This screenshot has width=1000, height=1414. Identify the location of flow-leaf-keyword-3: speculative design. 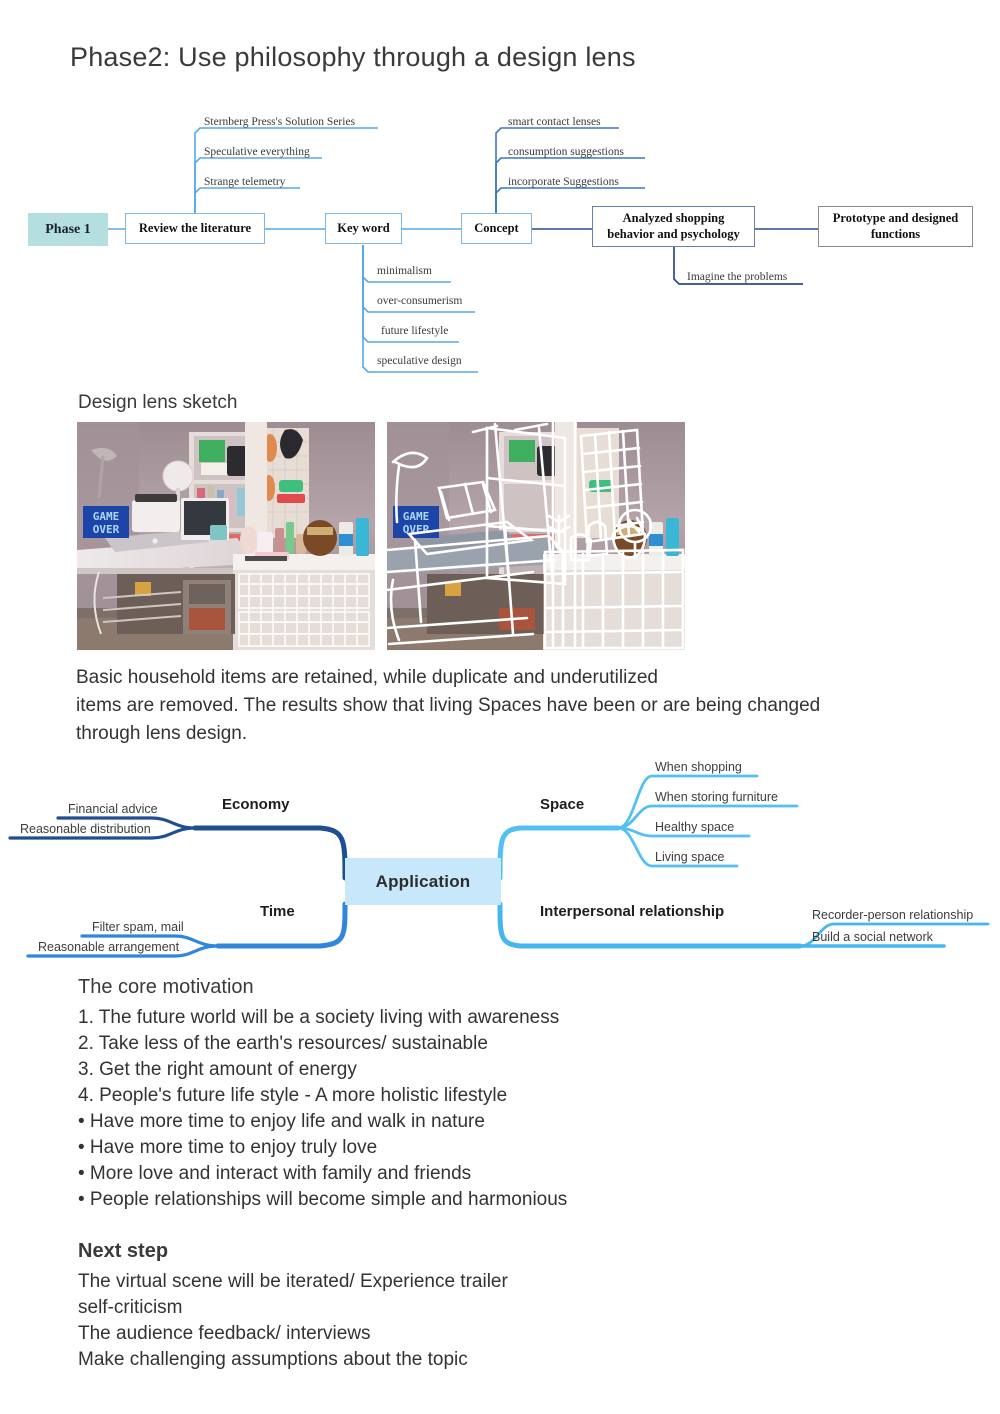
(419, 361).